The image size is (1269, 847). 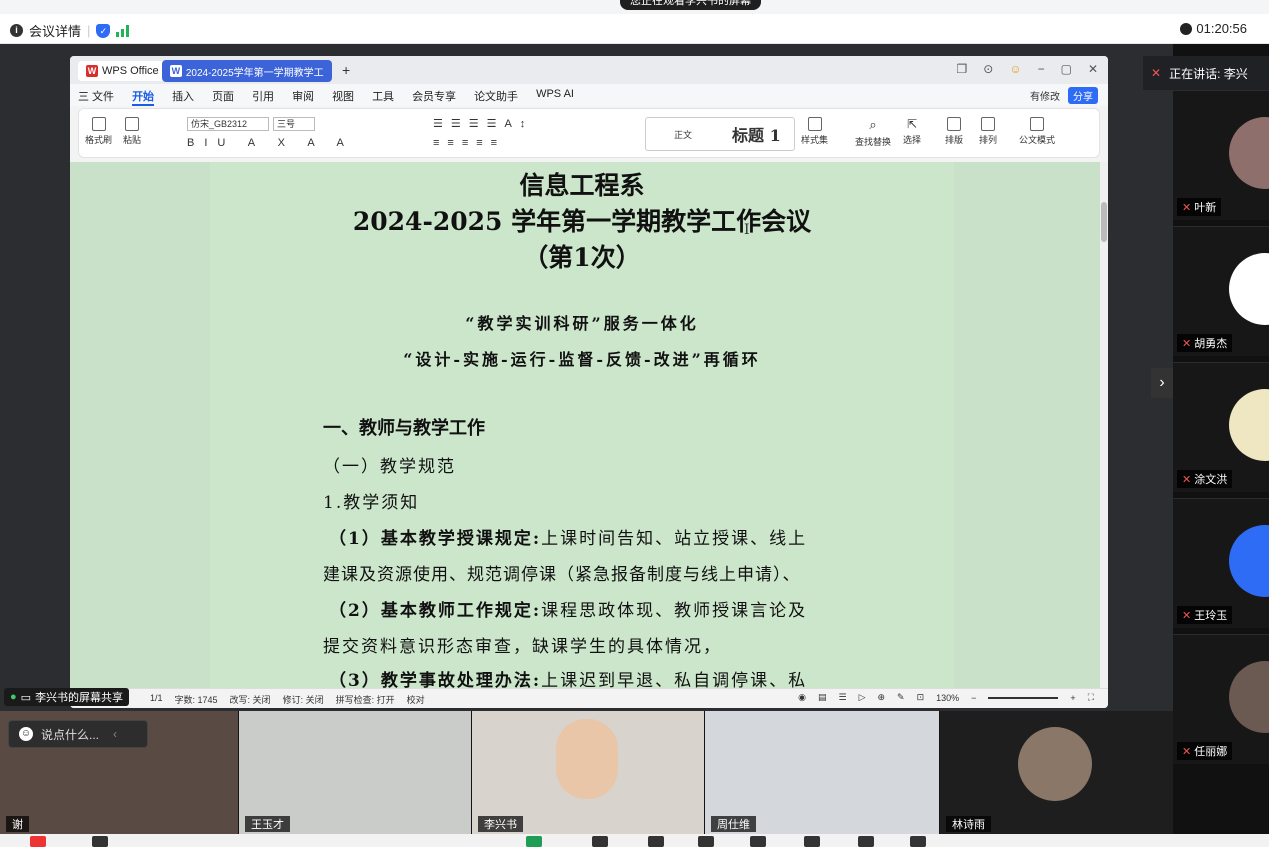 I want to click on mic-muted-icon, so click(x=38, y=841).